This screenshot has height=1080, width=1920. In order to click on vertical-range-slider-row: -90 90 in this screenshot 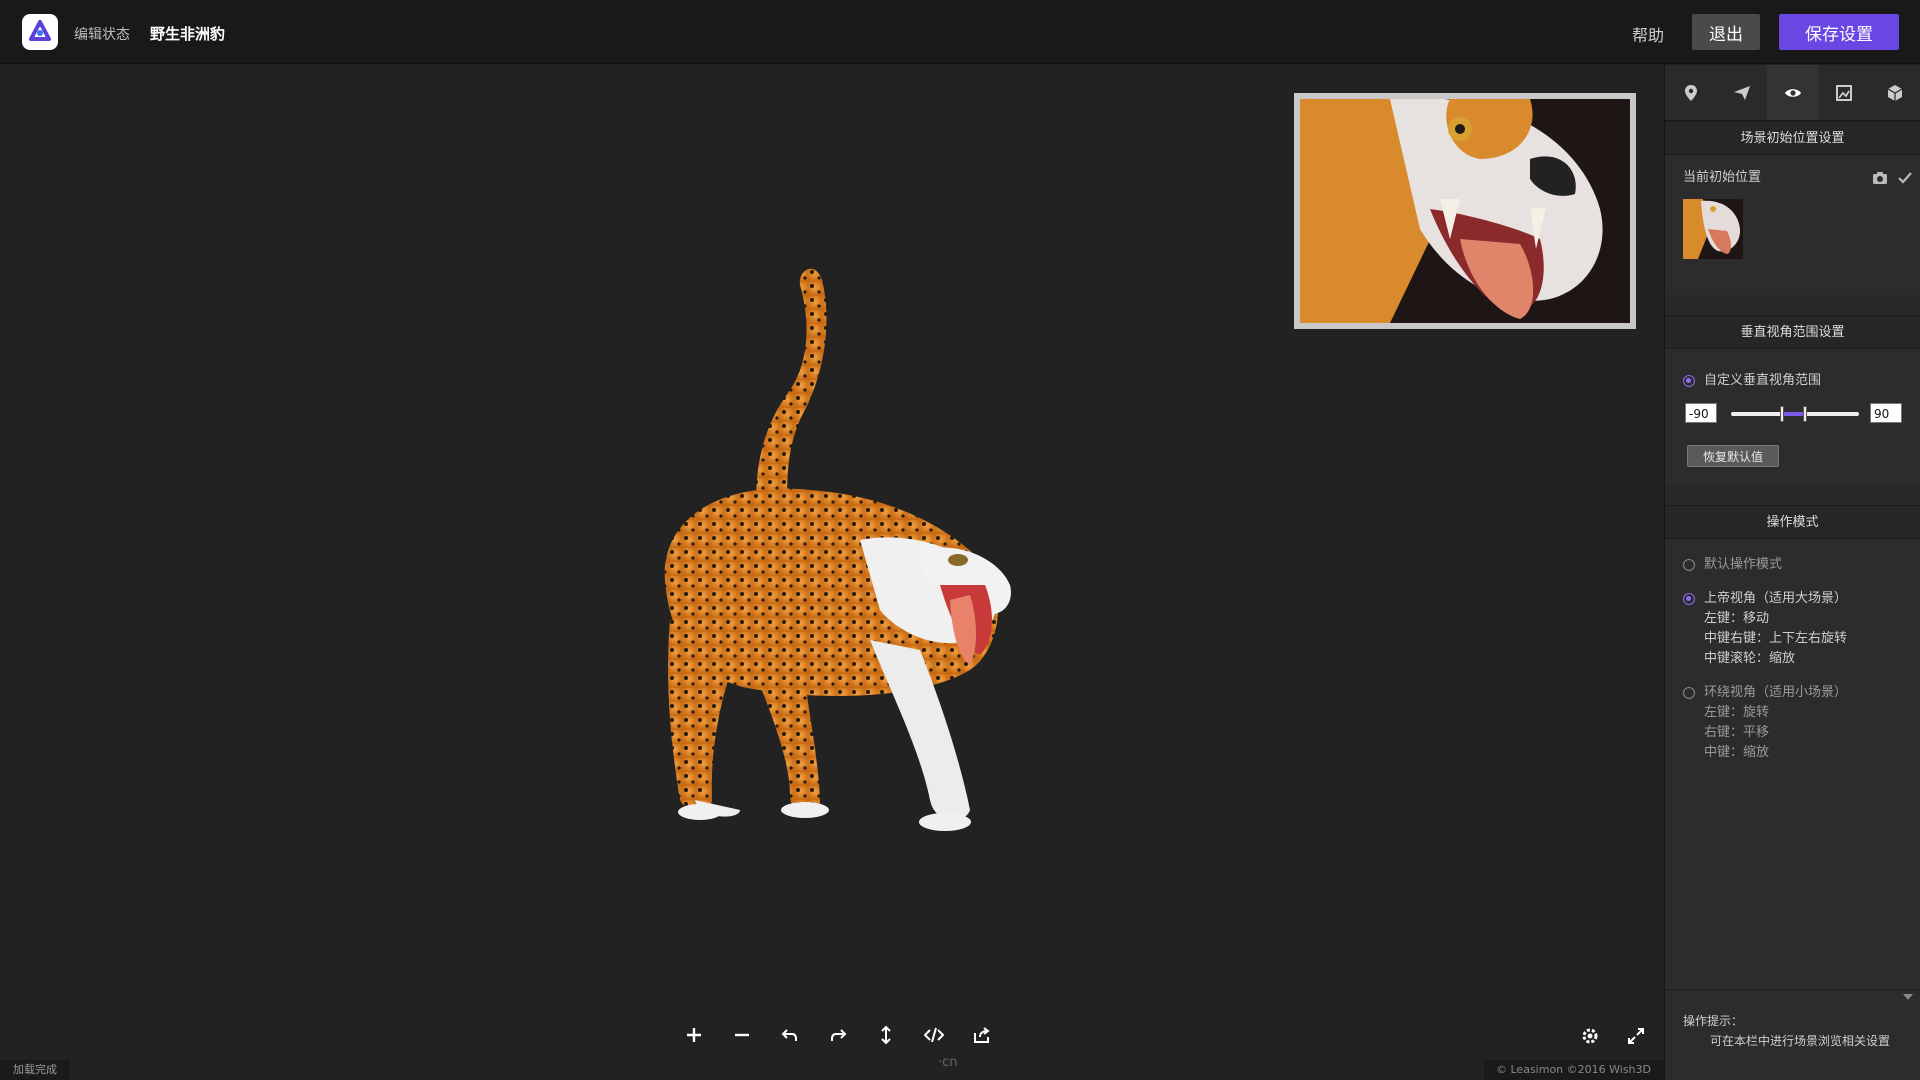, I will do `click(1792, 416)`.